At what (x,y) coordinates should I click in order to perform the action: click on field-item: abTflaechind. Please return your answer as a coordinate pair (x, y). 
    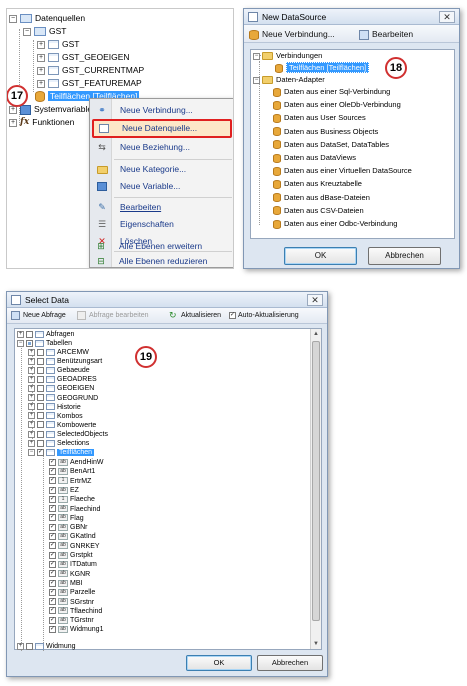
    Looking at the image, I should click on (75, 611).